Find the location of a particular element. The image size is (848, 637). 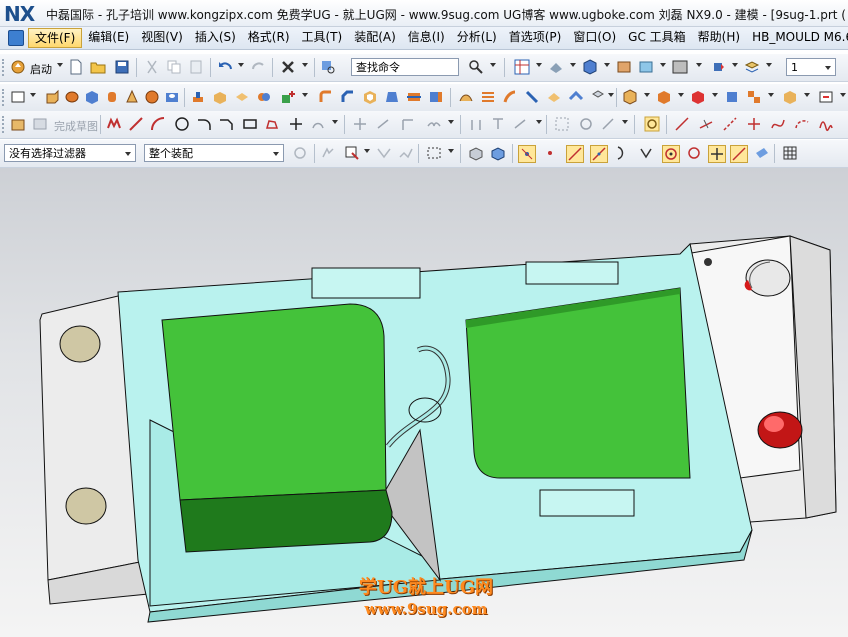

auto-constraint-icon is located at coordinates (520, 124).